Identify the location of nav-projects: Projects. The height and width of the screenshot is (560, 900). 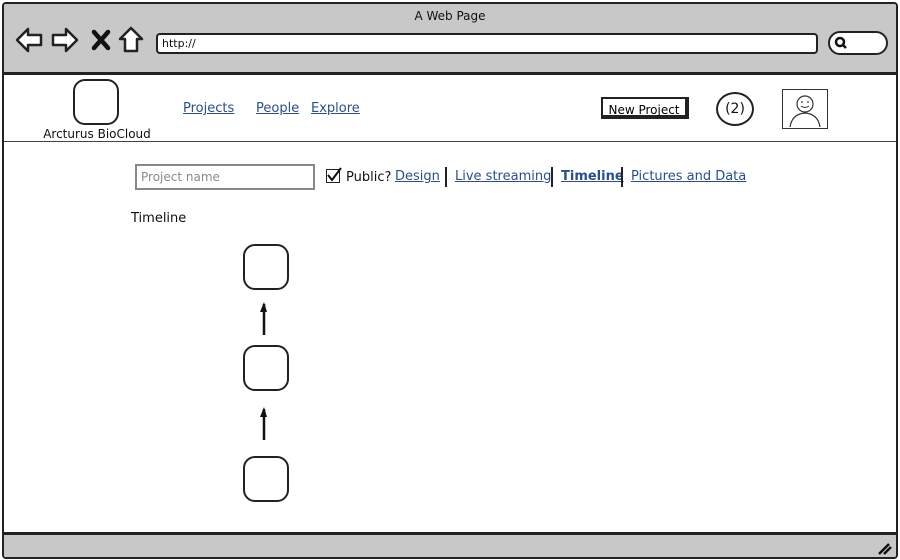
(208, 108).